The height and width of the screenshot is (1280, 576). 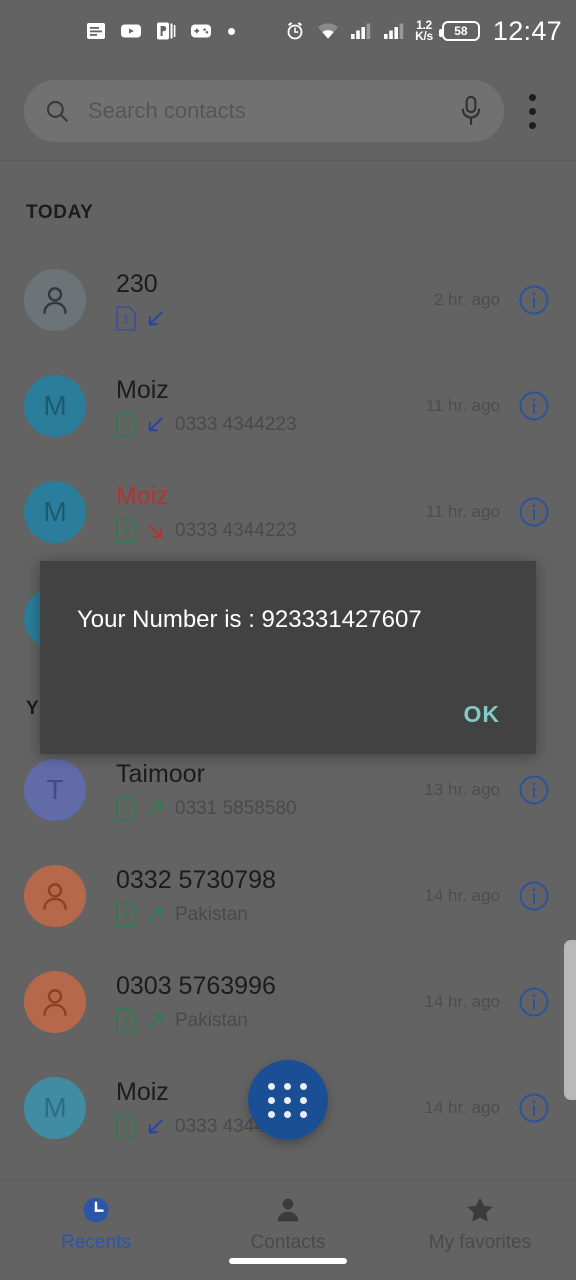 I want to click on call-row-name: 230, so click(x=137, y=284).